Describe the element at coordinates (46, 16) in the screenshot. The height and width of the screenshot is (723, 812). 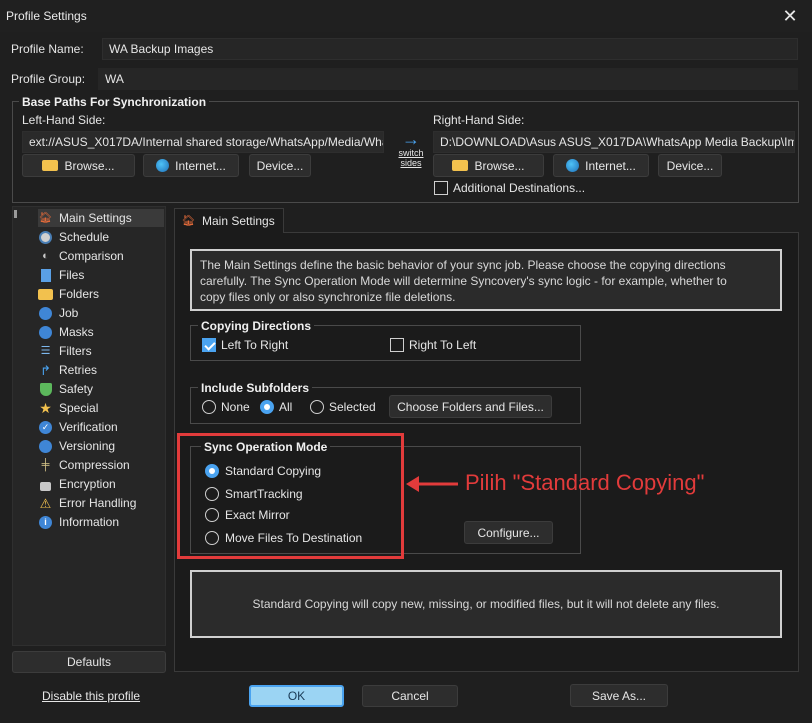
I see `window-title: Profile Settings` at that location.